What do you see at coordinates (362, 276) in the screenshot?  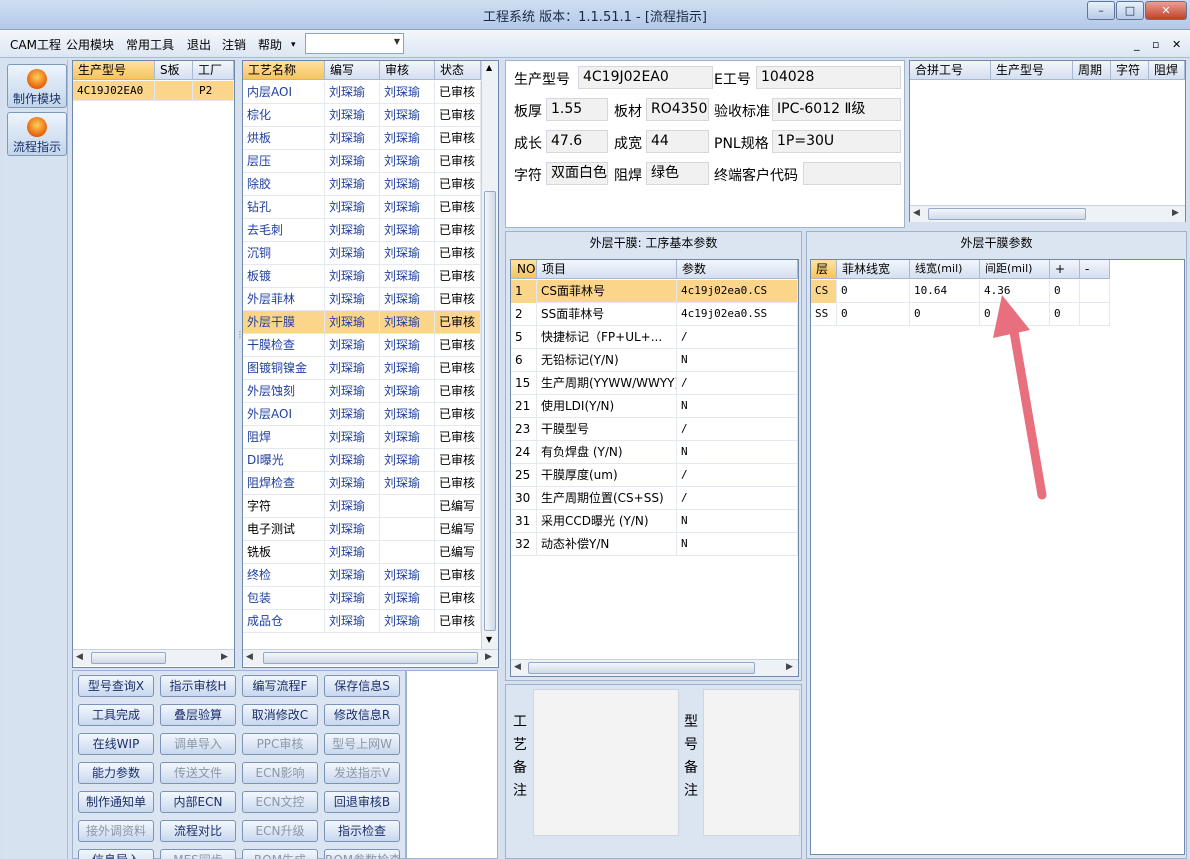 I see `table-row: 板镀 刘琛瑜 刘琛瑜 已审核` at bounding box center [362, 276].